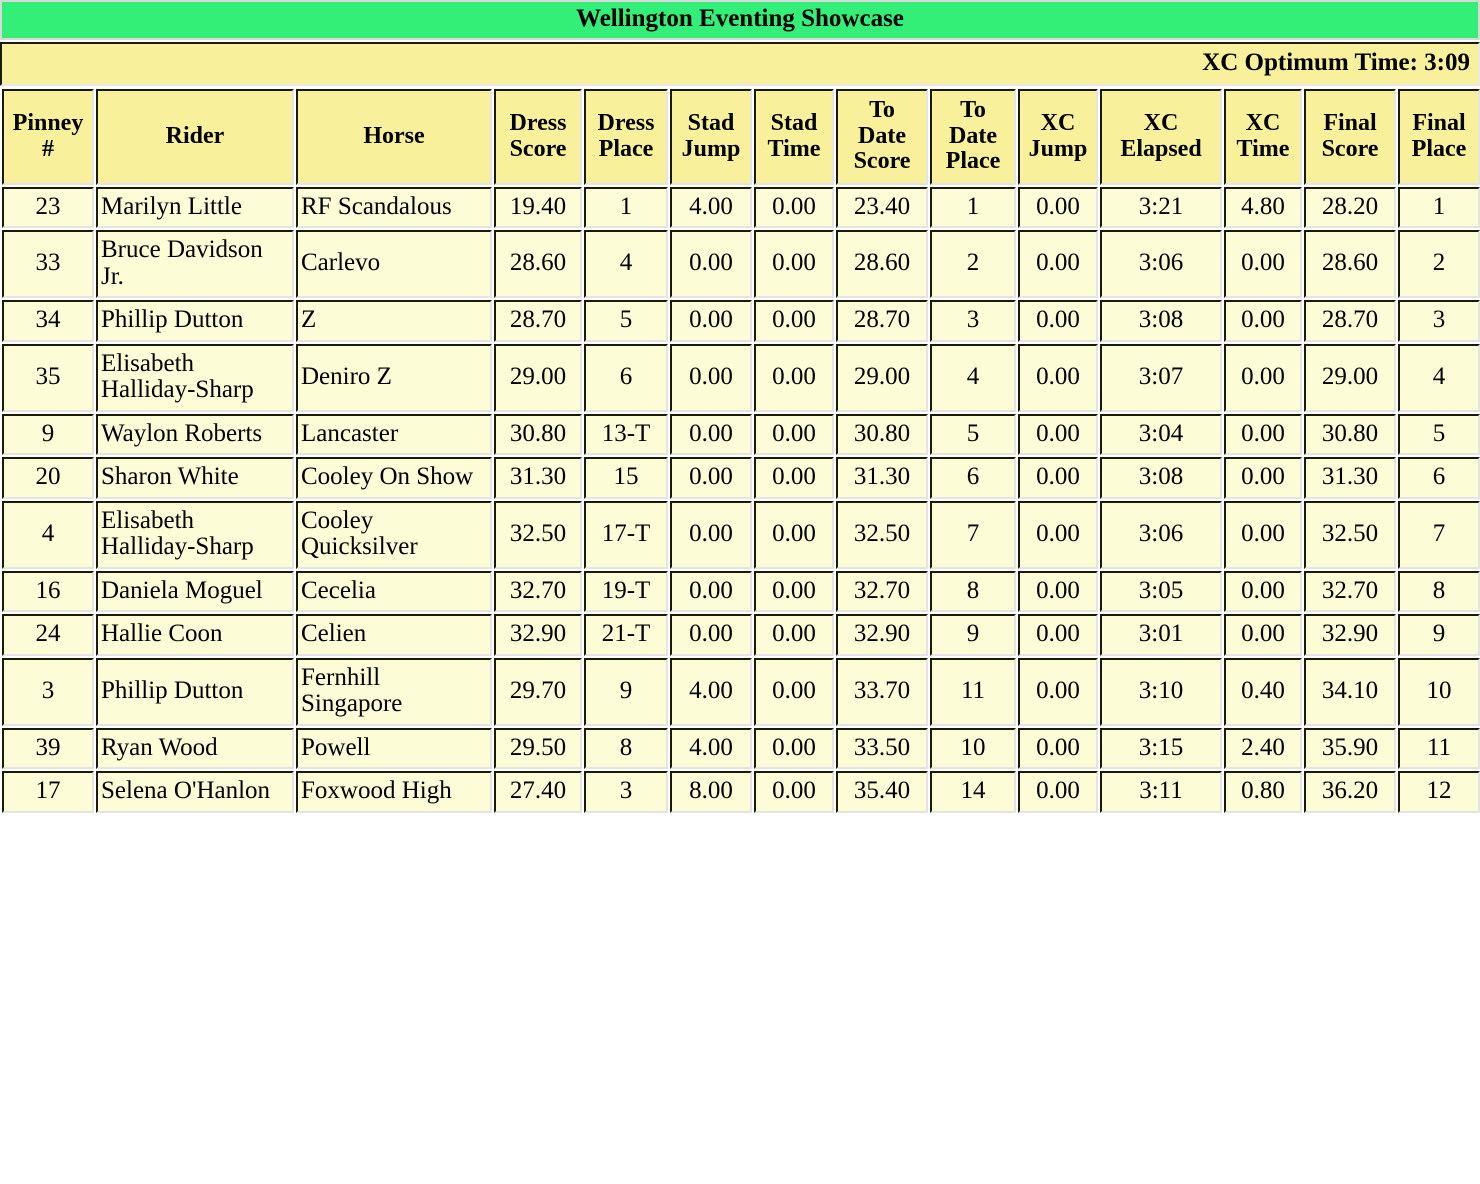  I want to click on cell-final-place: 12, so click(1439, 792).